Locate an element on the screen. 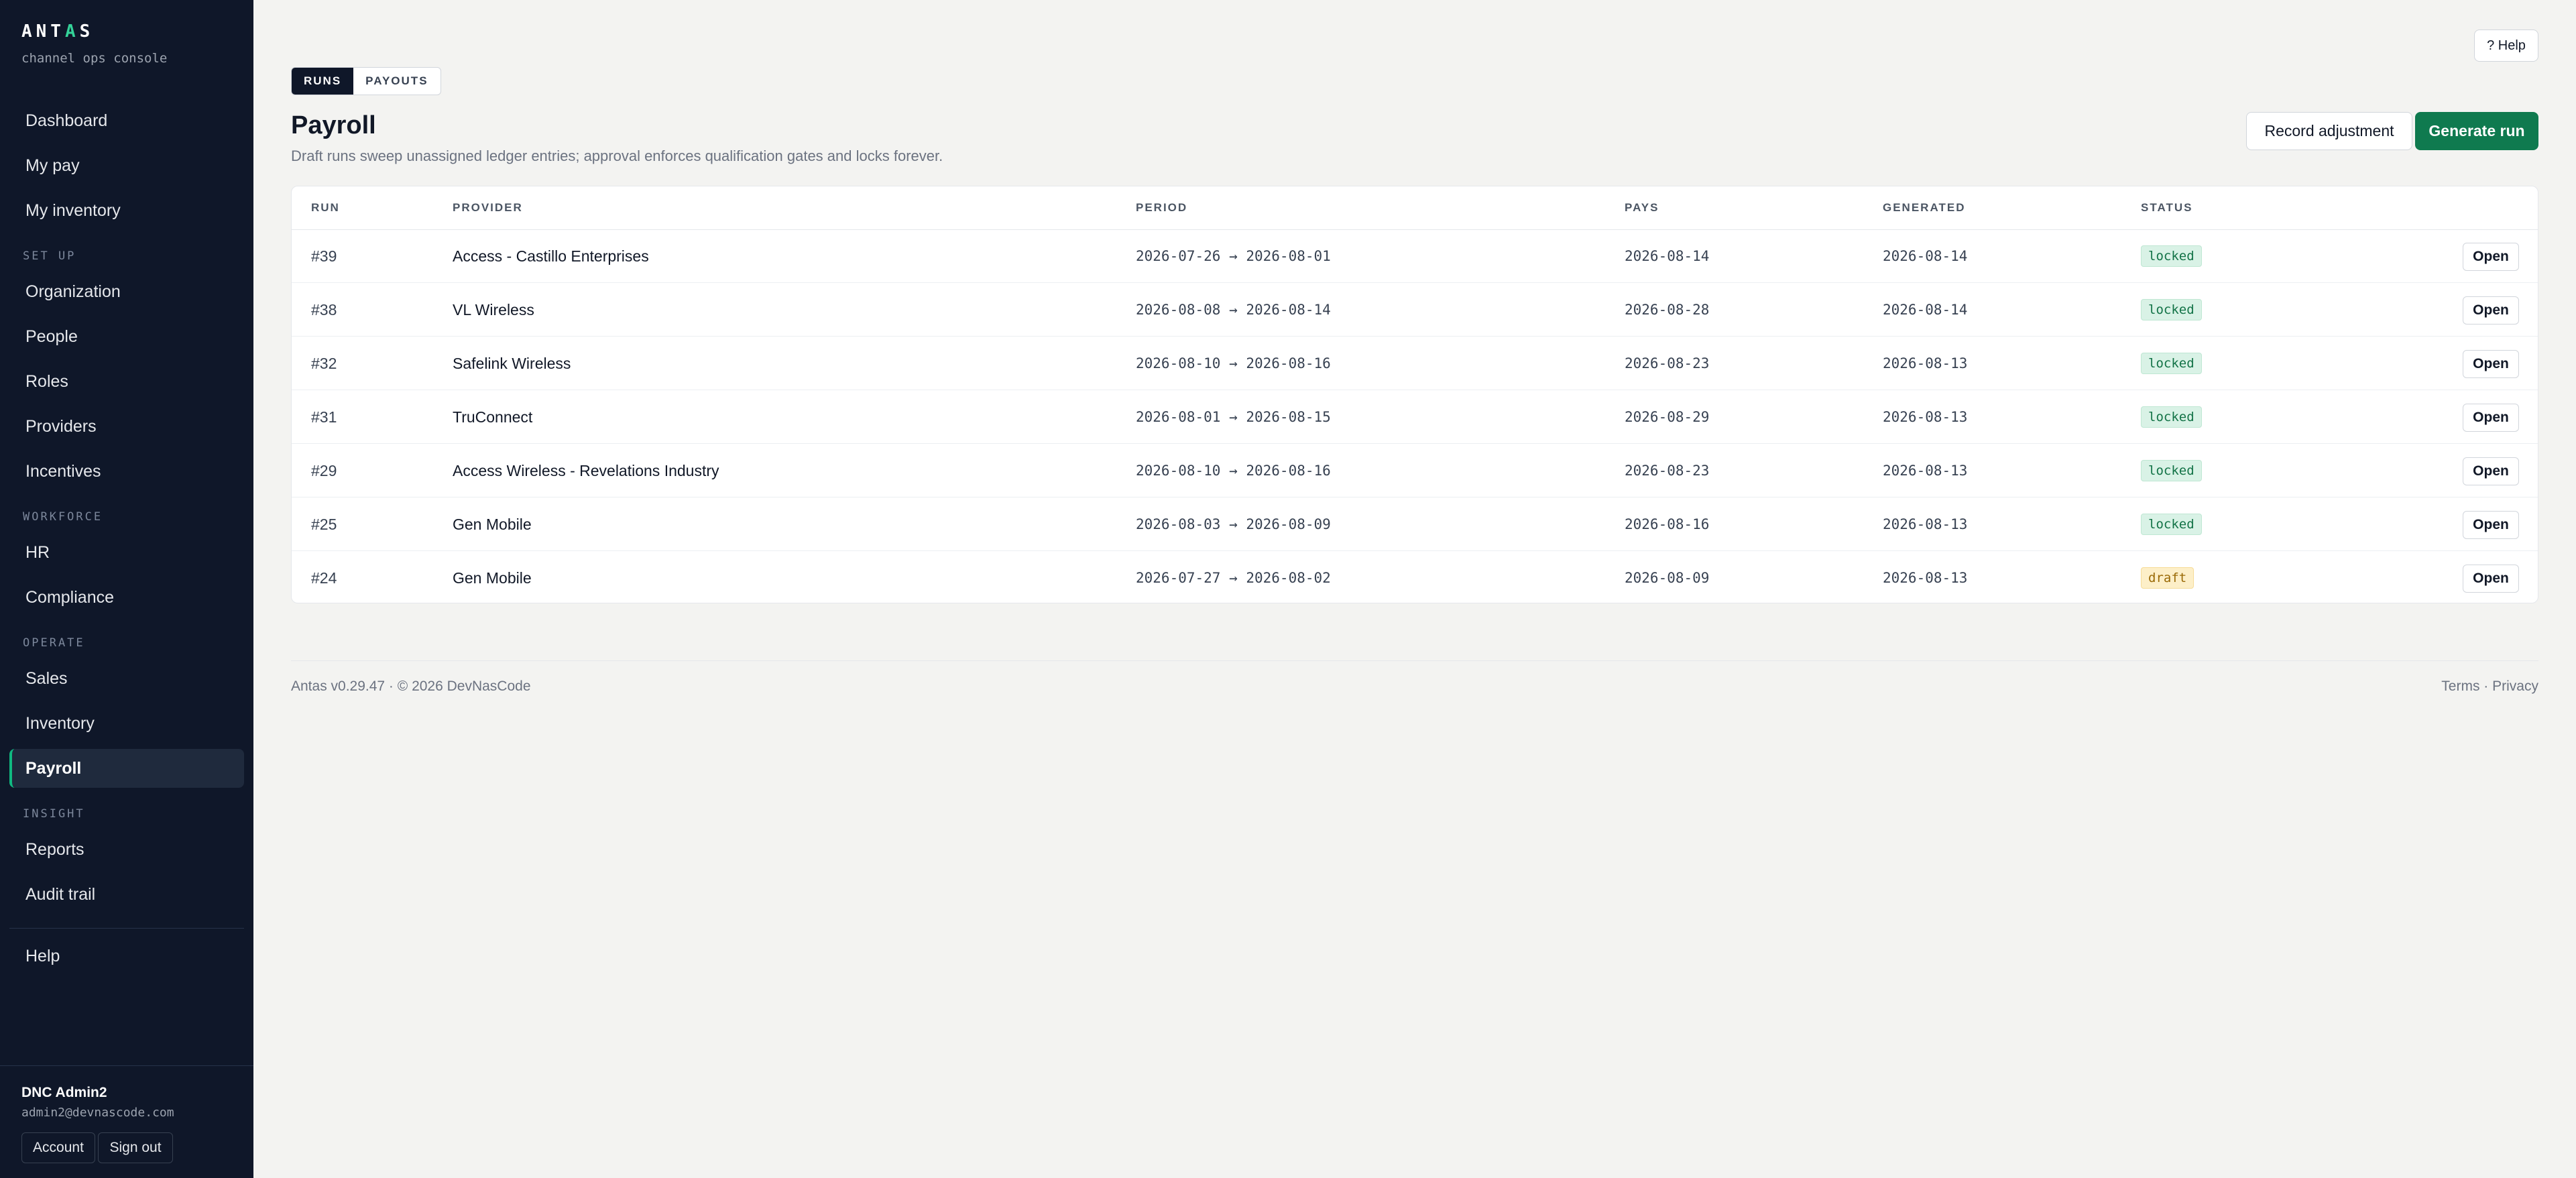 This screenshot has width=2576, height=1178. page-title: Payroll is located at coordinates (333, 125).